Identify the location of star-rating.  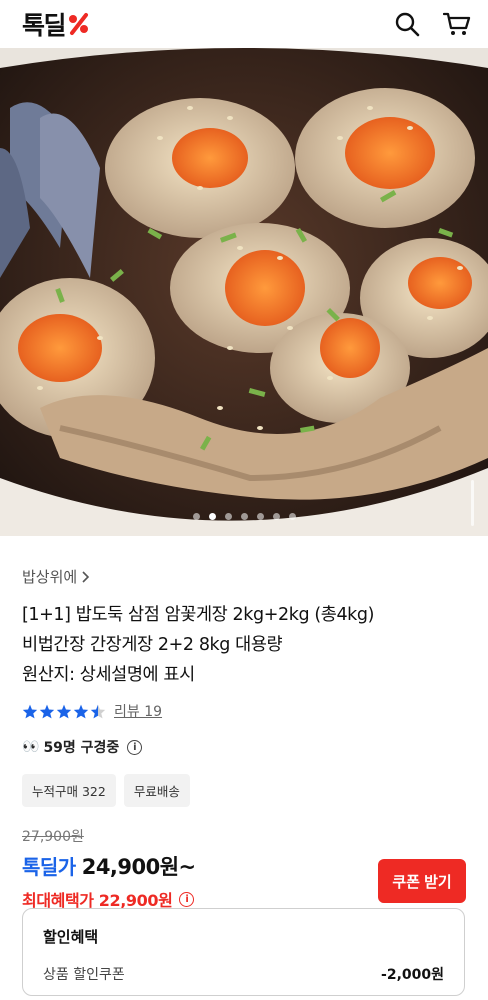
(64, 711).